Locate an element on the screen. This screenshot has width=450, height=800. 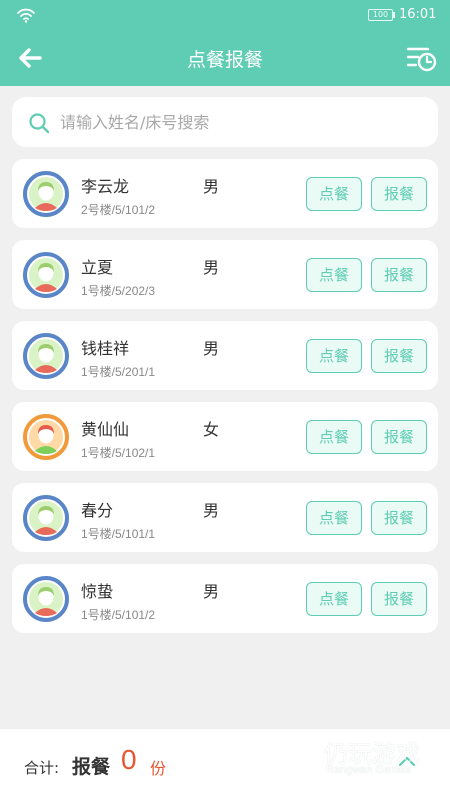
search-icon is located at coordinates (39, 123).